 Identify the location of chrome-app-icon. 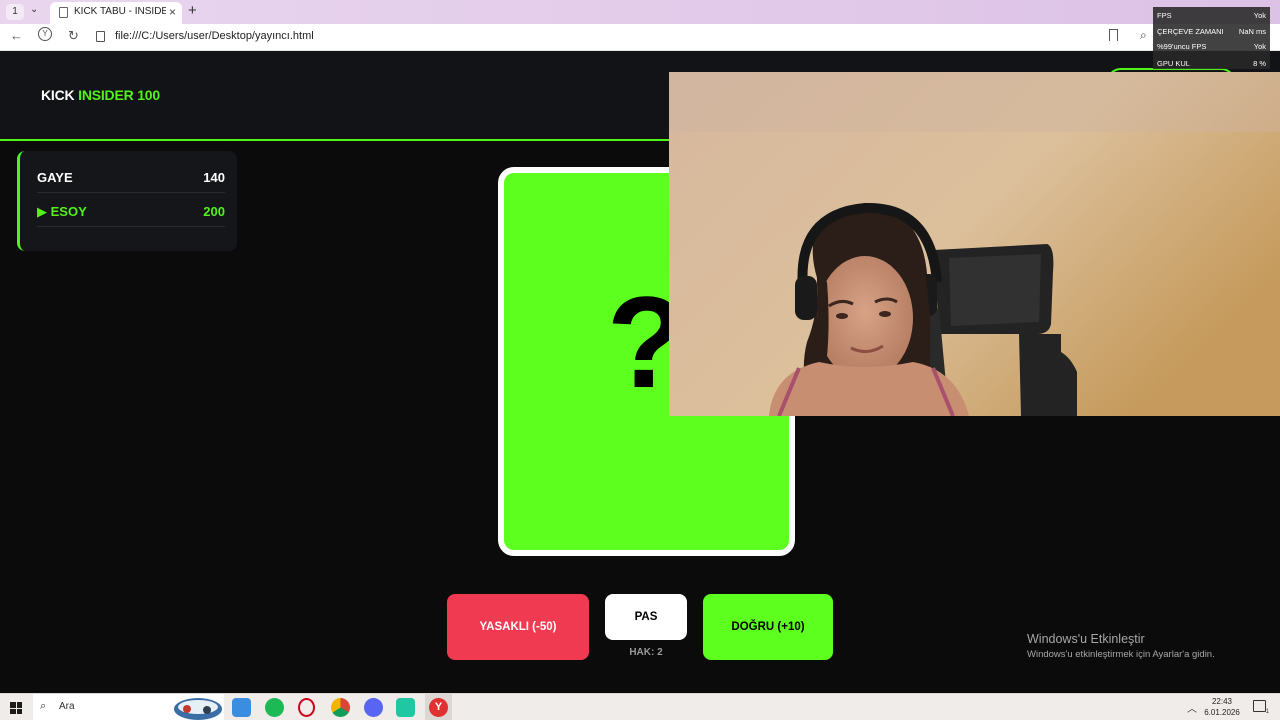
(340, 707).